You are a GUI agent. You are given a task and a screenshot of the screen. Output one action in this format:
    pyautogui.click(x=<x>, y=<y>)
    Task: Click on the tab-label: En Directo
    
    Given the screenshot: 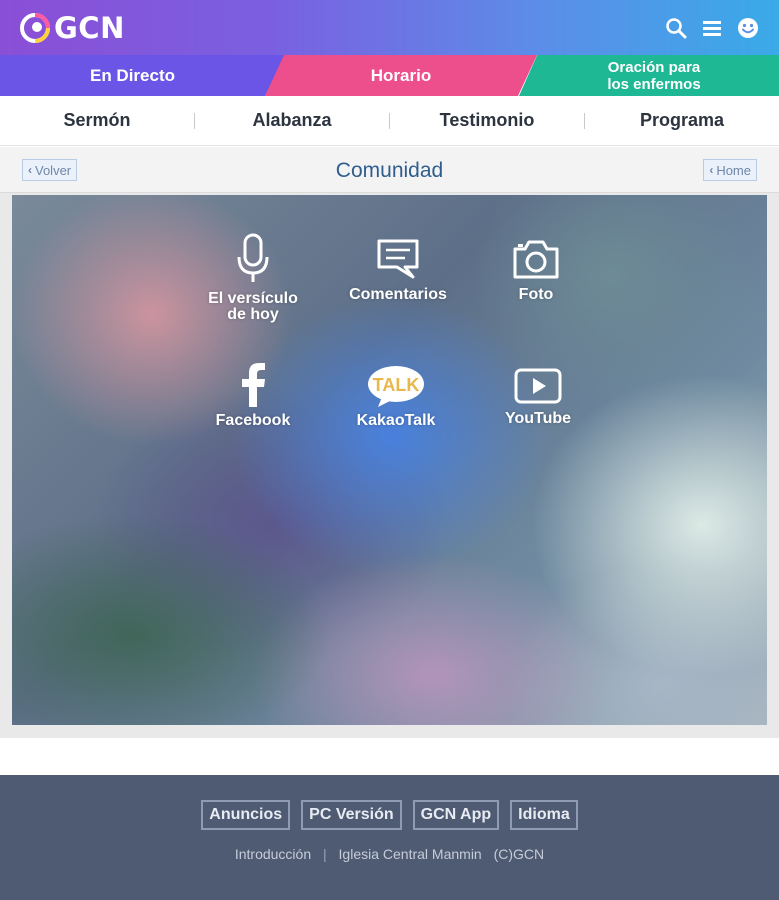 What is the action you would take?
    pyautogui.click(x=132, y=75)
    